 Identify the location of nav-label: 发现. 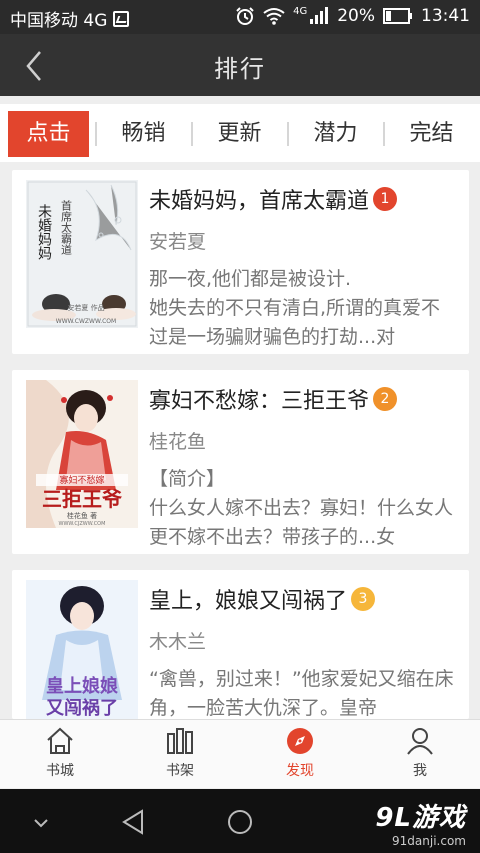
(300, 771).